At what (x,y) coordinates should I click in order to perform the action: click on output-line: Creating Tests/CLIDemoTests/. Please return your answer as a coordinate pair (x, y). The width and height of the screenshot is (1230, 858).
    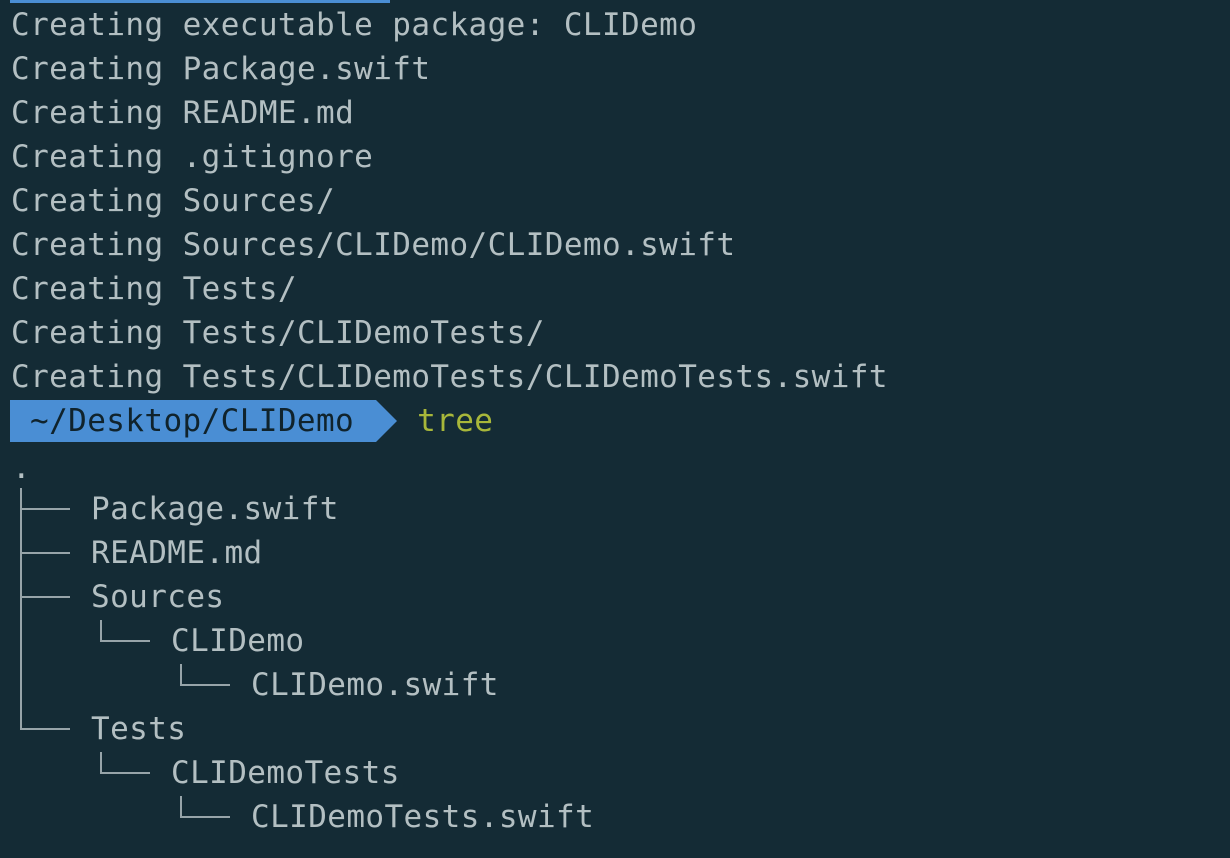
    Looking at the image, I should click on (278, 333).